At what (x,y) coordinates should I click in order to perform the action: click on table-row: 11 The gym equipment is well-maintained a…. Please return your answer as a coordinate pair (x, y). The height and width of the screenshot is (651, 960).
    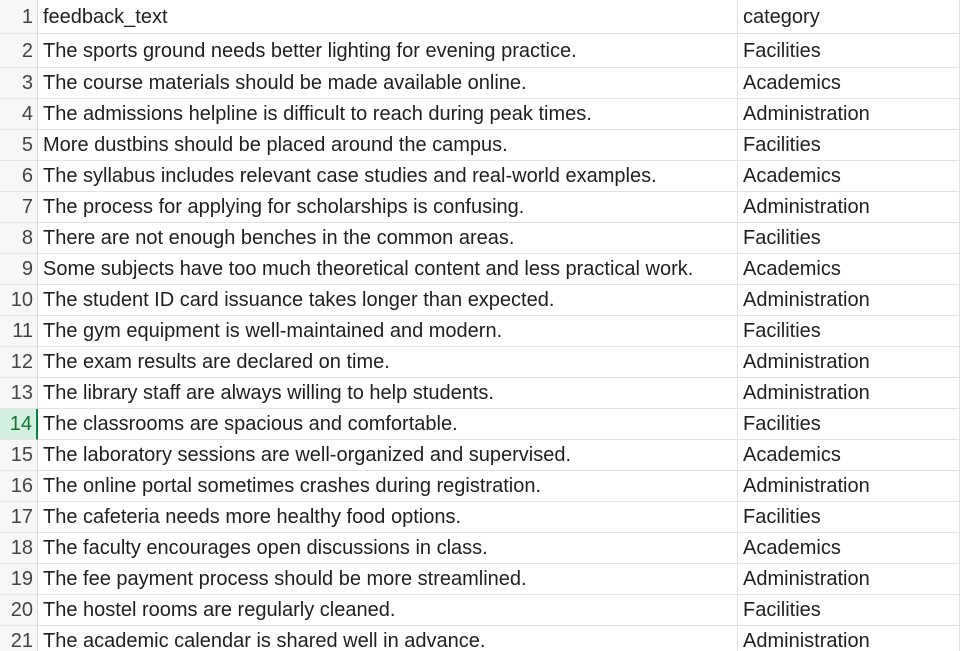
    Looking at the image, I should click on (480, 331).